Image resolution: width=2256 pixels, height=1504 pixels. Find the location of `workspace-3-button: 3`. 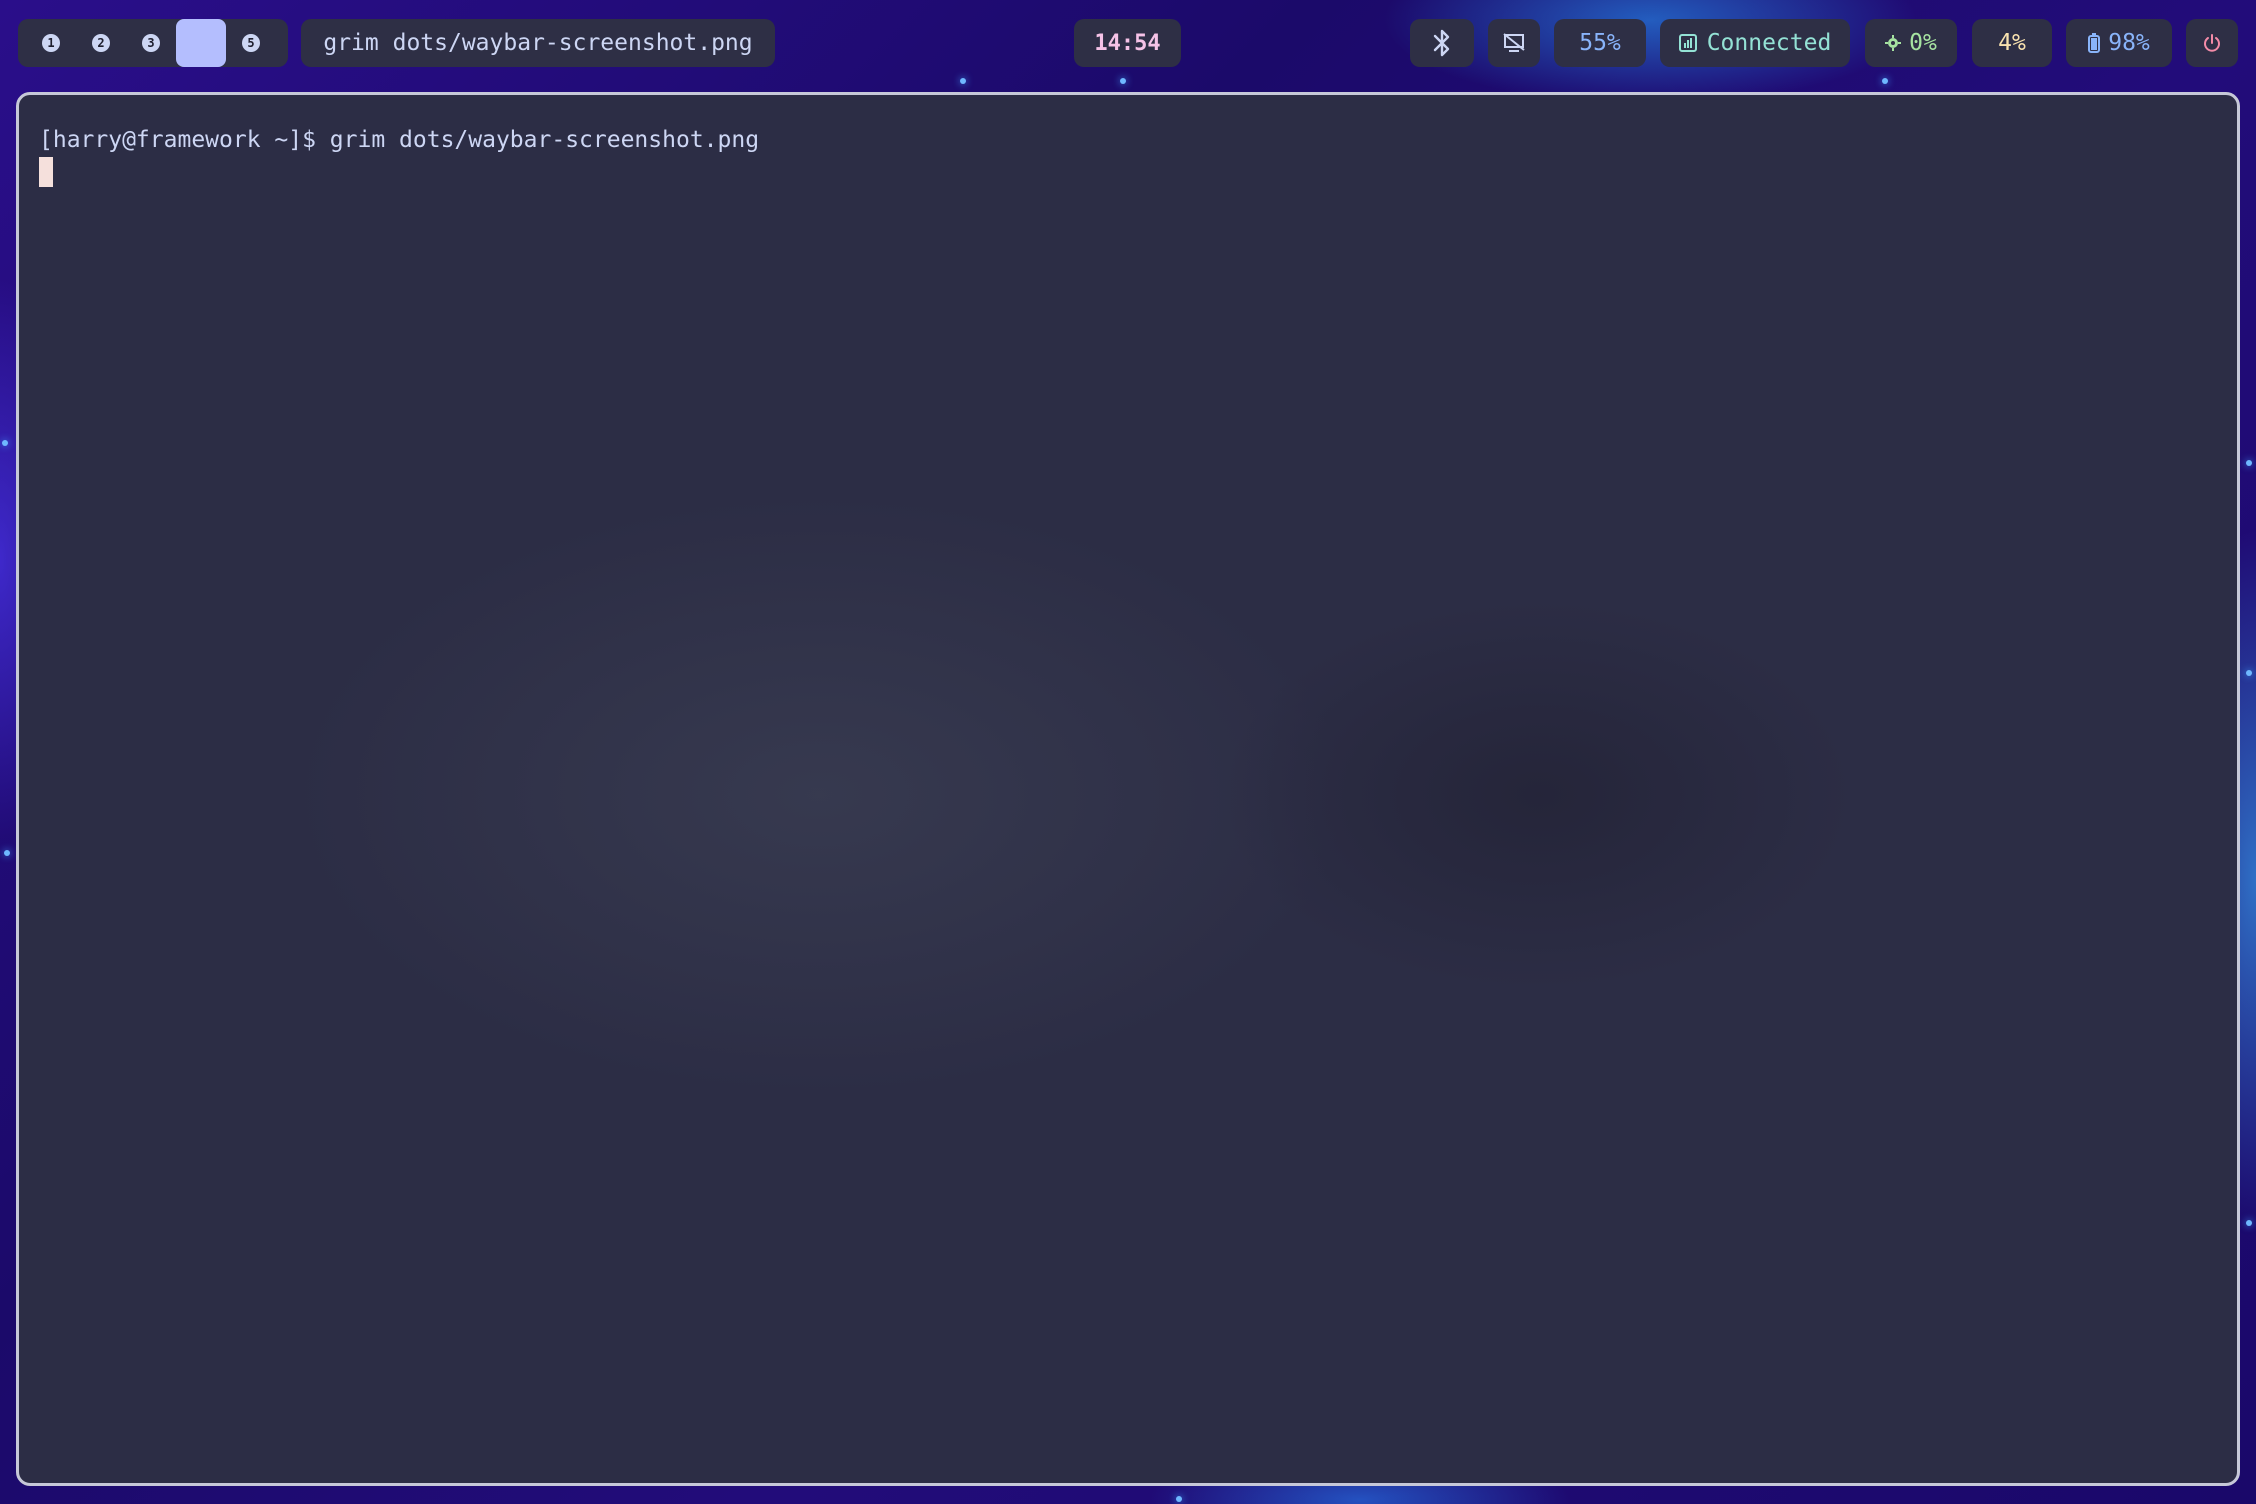

workspace-3-button: 3 is located at coordinates (151, 43).